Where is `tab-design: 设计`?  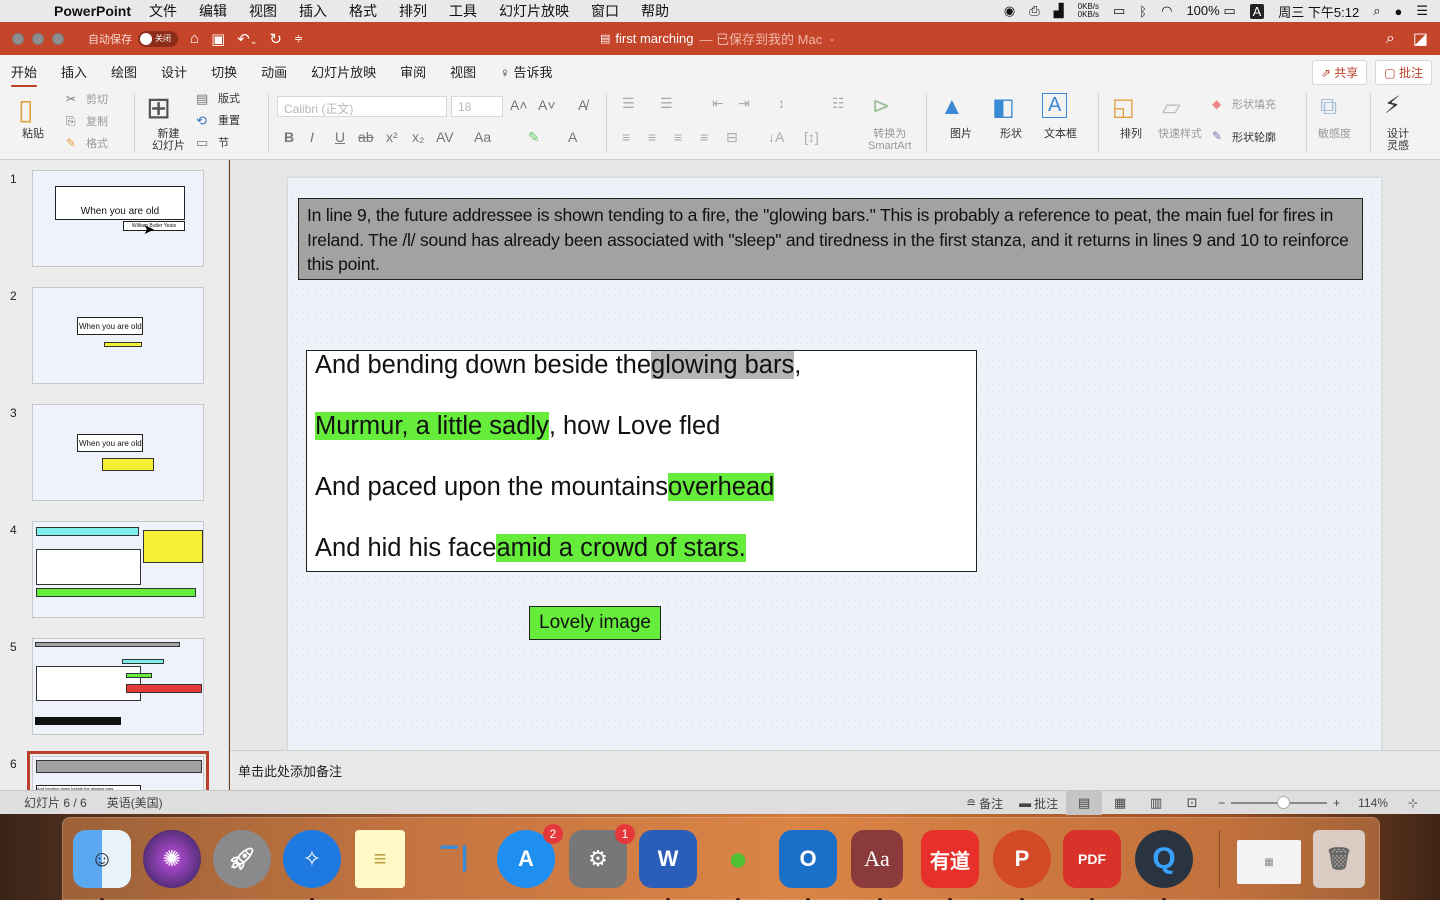
tab-design: 设计 is located at coordinates (174, 71).